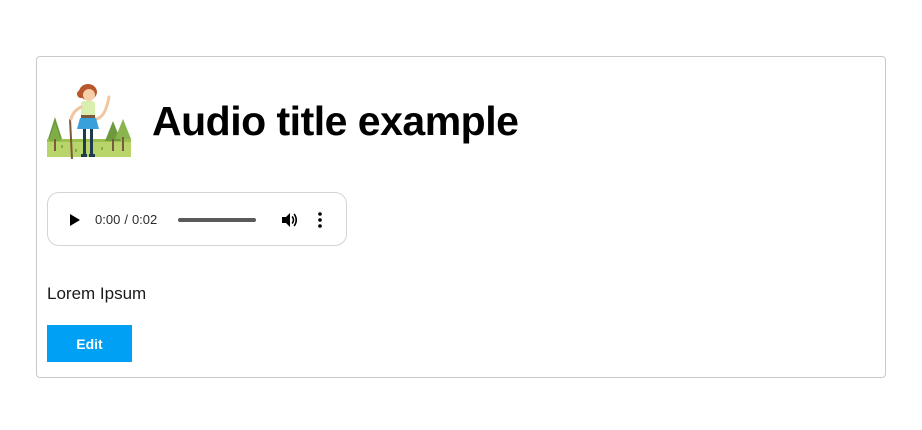  I want to click on play-icon, so click(75, 220).